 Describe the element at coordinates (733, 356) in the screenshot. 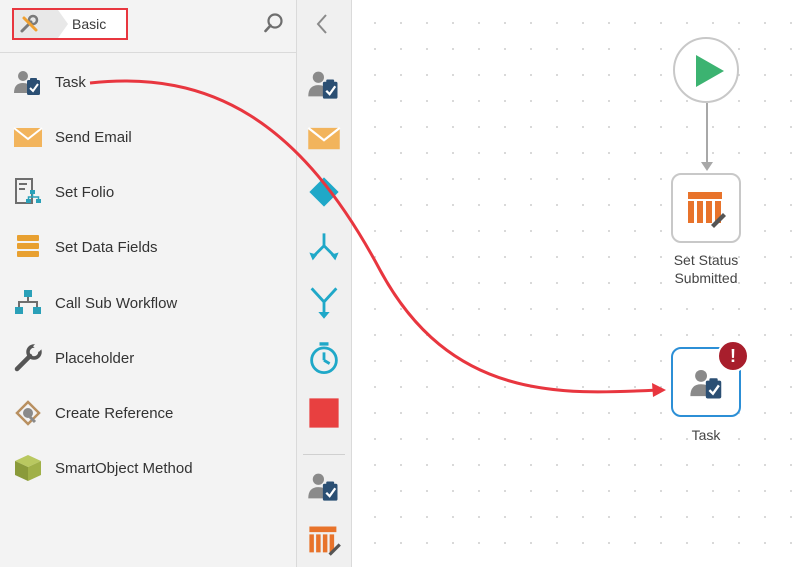

I see `error-badge: !` at that location.